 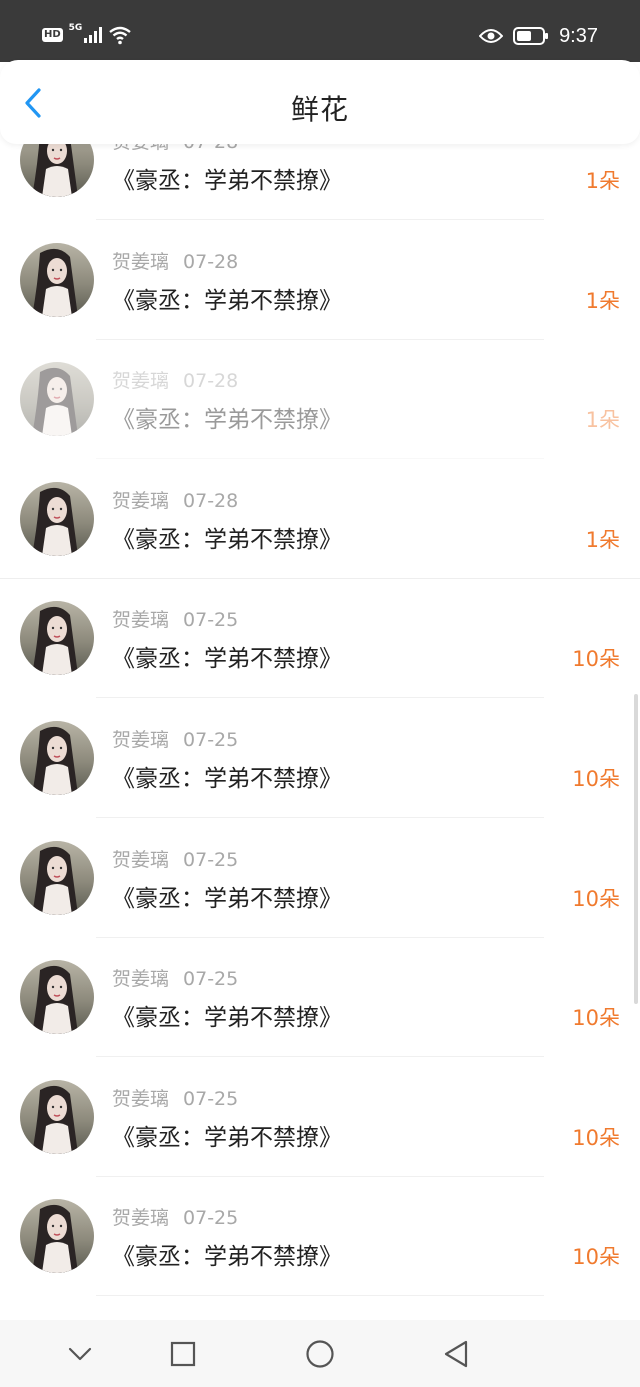 I want to click on wifi-icon, so click(x=120, y=35).